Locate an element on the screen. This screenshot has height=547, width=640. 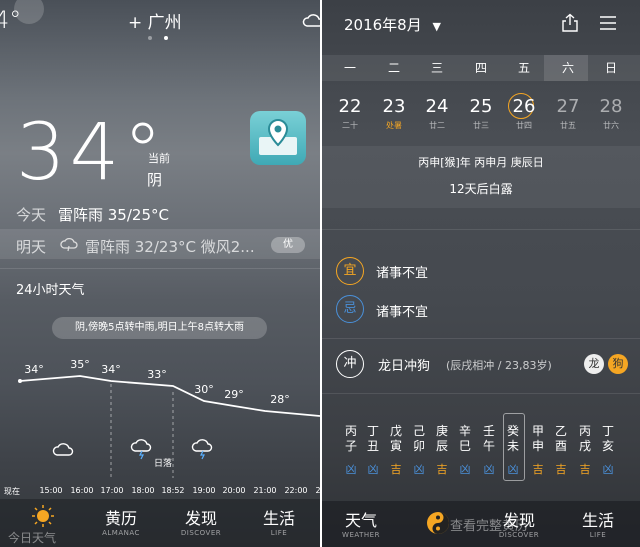
hour-time-label: 现在 is located at coordinates (12, 491).